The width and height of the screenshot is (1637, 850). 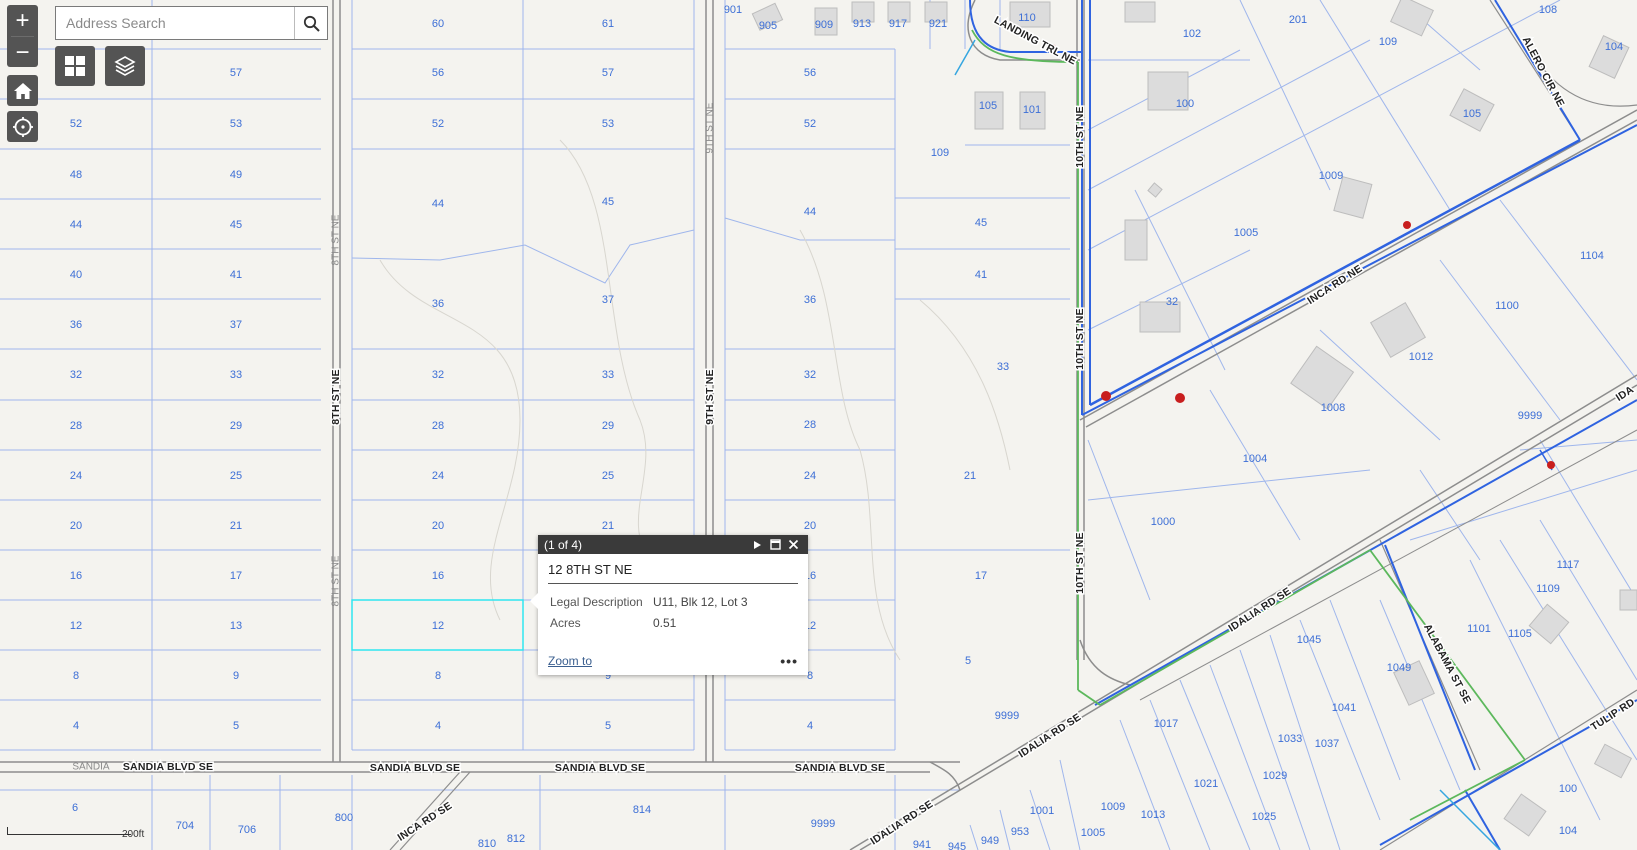 I want to click on parcel-number-label: 1041, so click(x=1344, y=708).